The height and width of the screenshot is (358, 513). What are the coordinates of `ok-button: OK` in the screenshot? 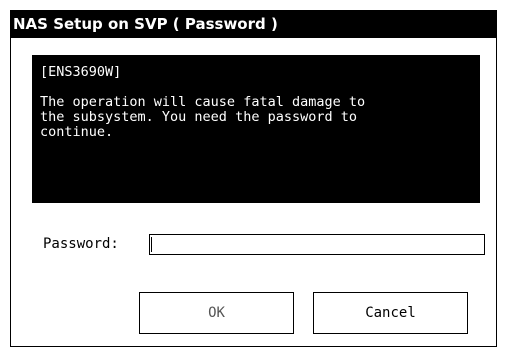 It's located at (216, 313).